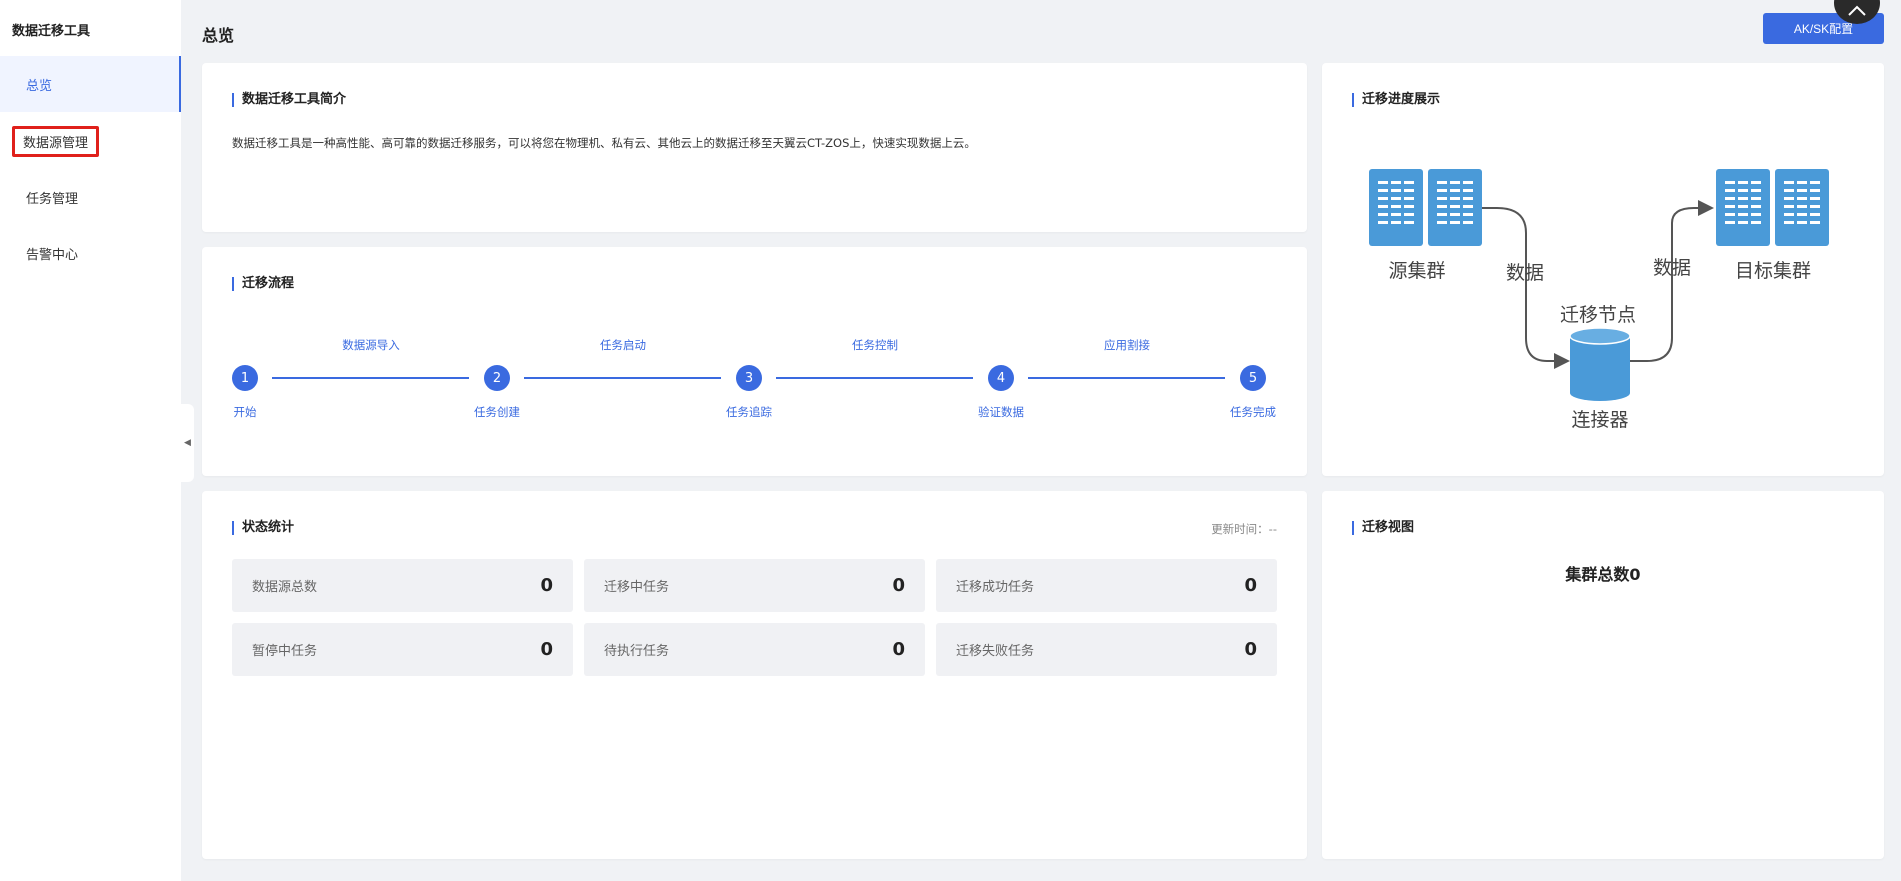 The height and width of the screenshot is (881, 1901). I want to click on step-circle: 1, so click(245, 378).